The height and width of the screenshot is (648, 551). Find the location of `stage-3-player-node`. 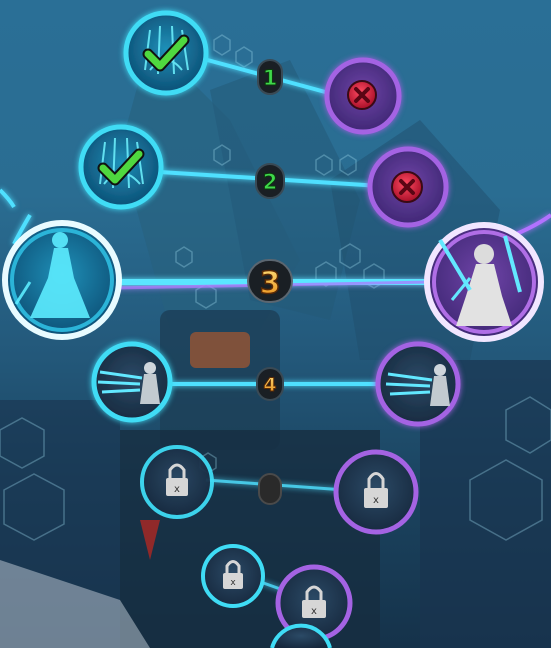

stage-3-player-node is located at coordinates (62, 280).